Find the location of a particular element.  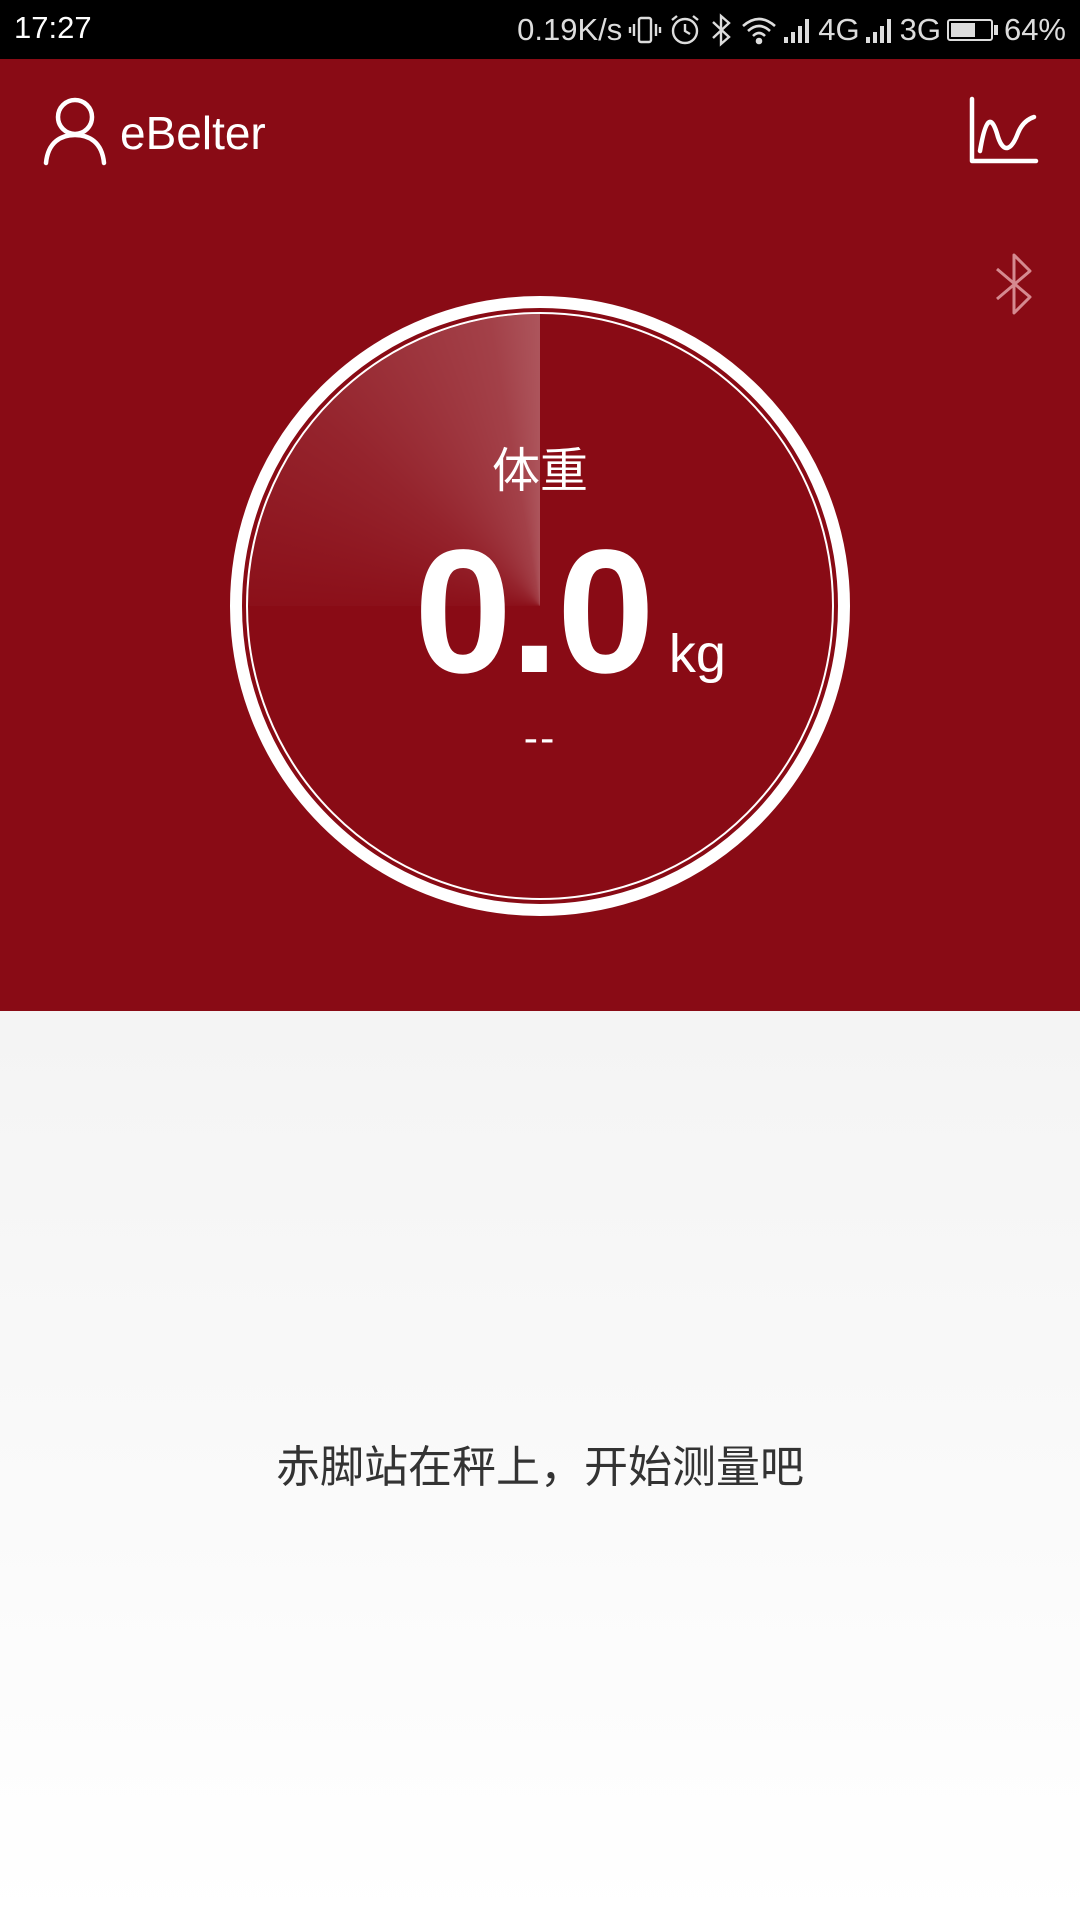

network-type-2: 3G is located at coordinates (920, 29).